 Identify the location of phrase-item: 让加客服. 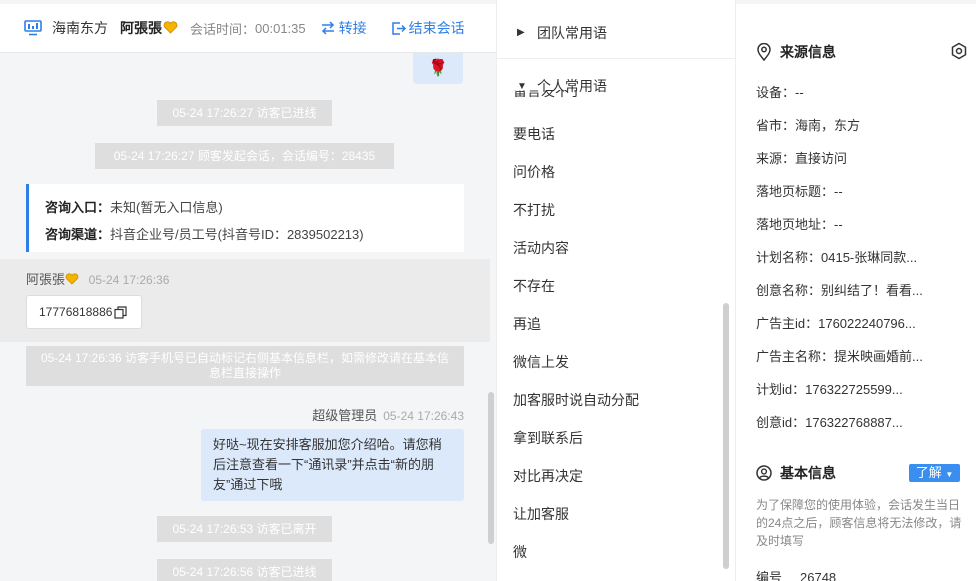
(541, 514).